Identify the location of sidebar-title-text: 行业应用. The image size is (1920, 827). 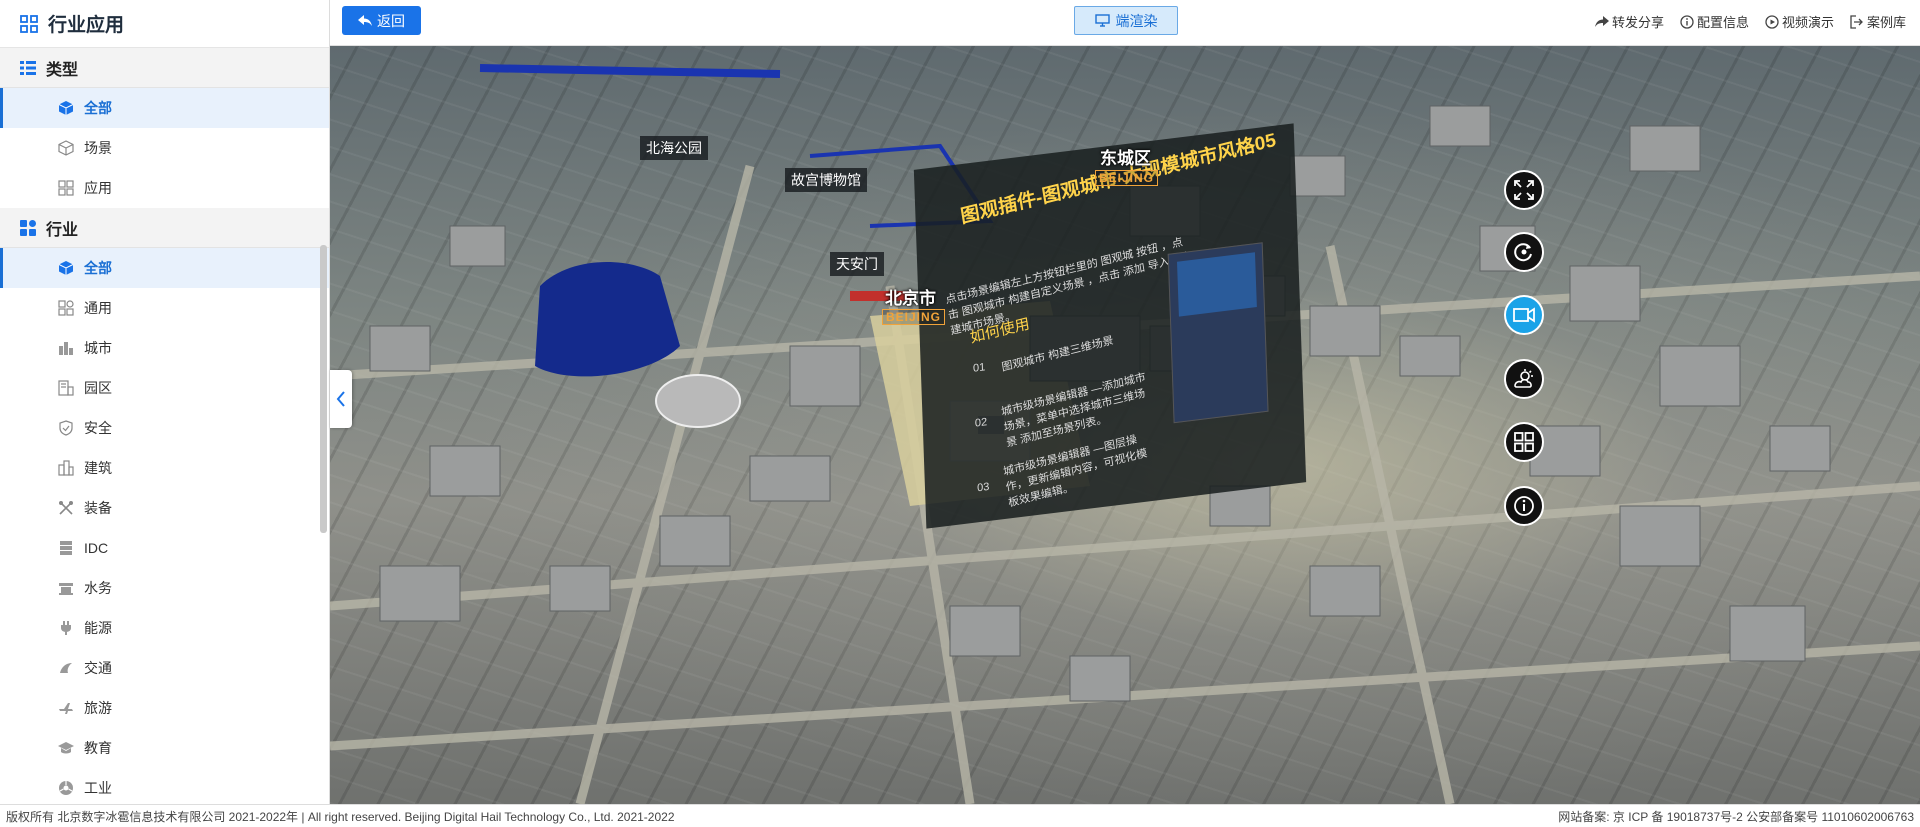
(86, 25).